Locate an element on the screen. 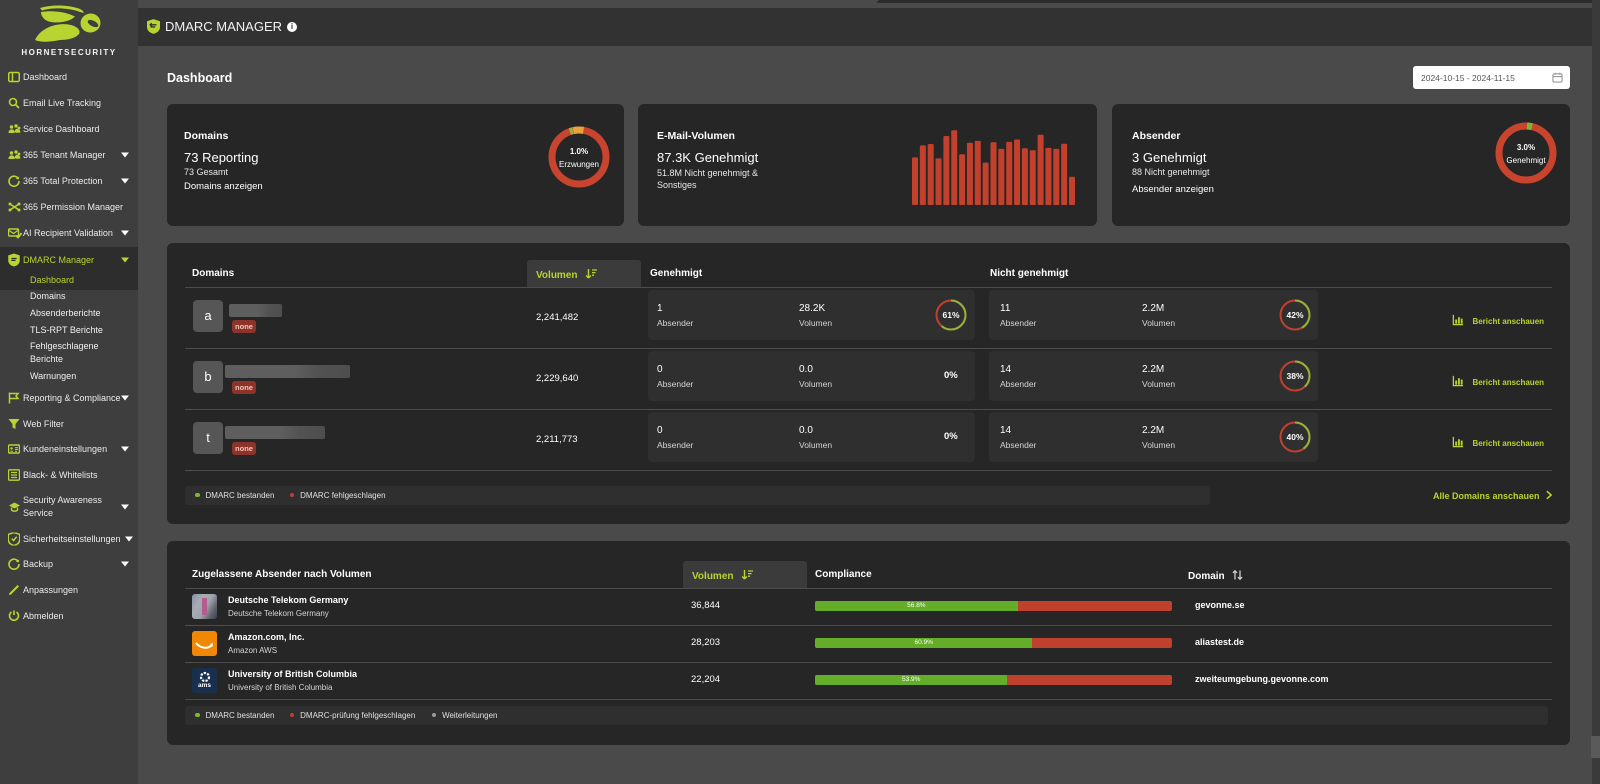 Image resolution: width=1600 pixels, height=784 pixels. svg-text: 42% is located at coordinates (1294, 315).